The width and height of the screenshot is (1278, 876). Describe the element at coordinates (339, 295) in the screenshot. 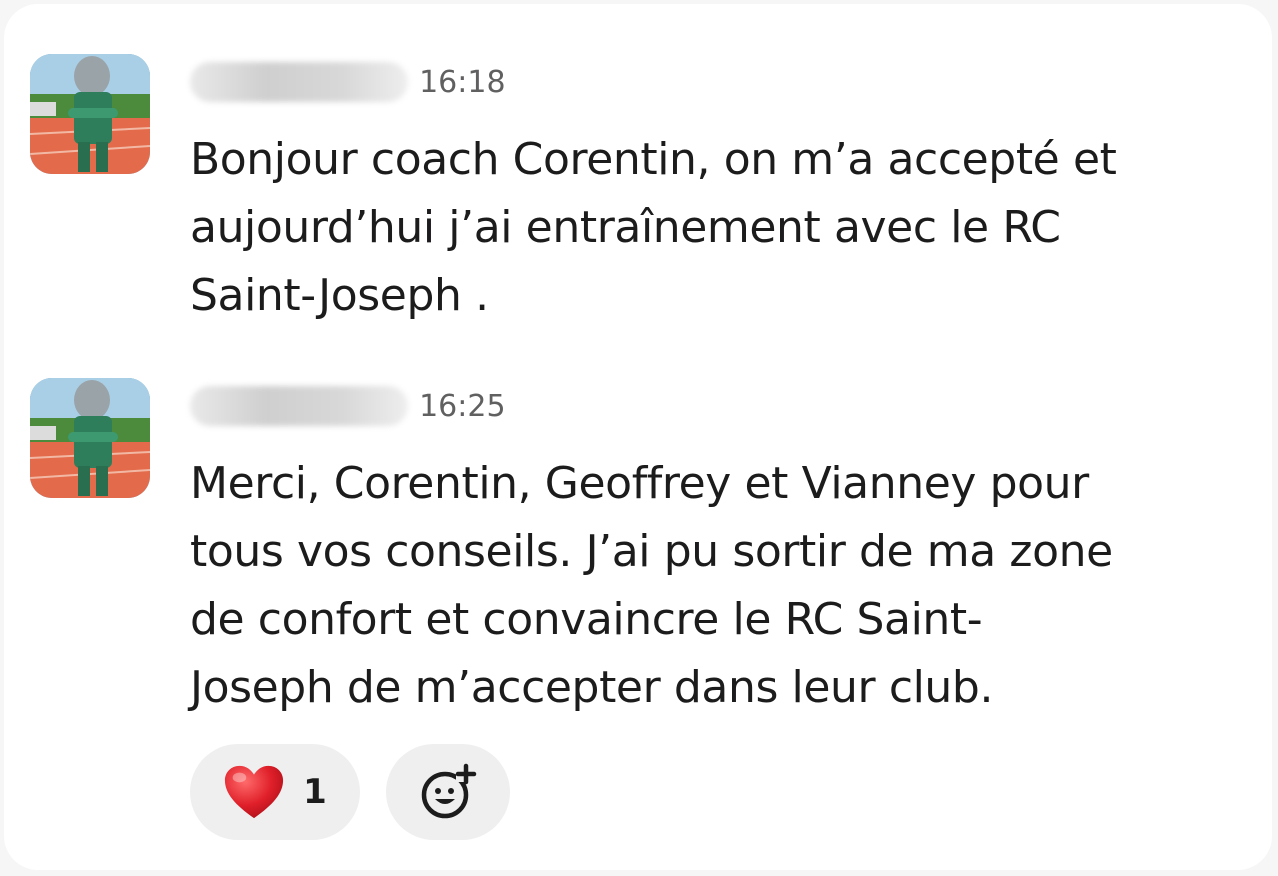

I see `message-line: Saint-Joseph .` at that location.